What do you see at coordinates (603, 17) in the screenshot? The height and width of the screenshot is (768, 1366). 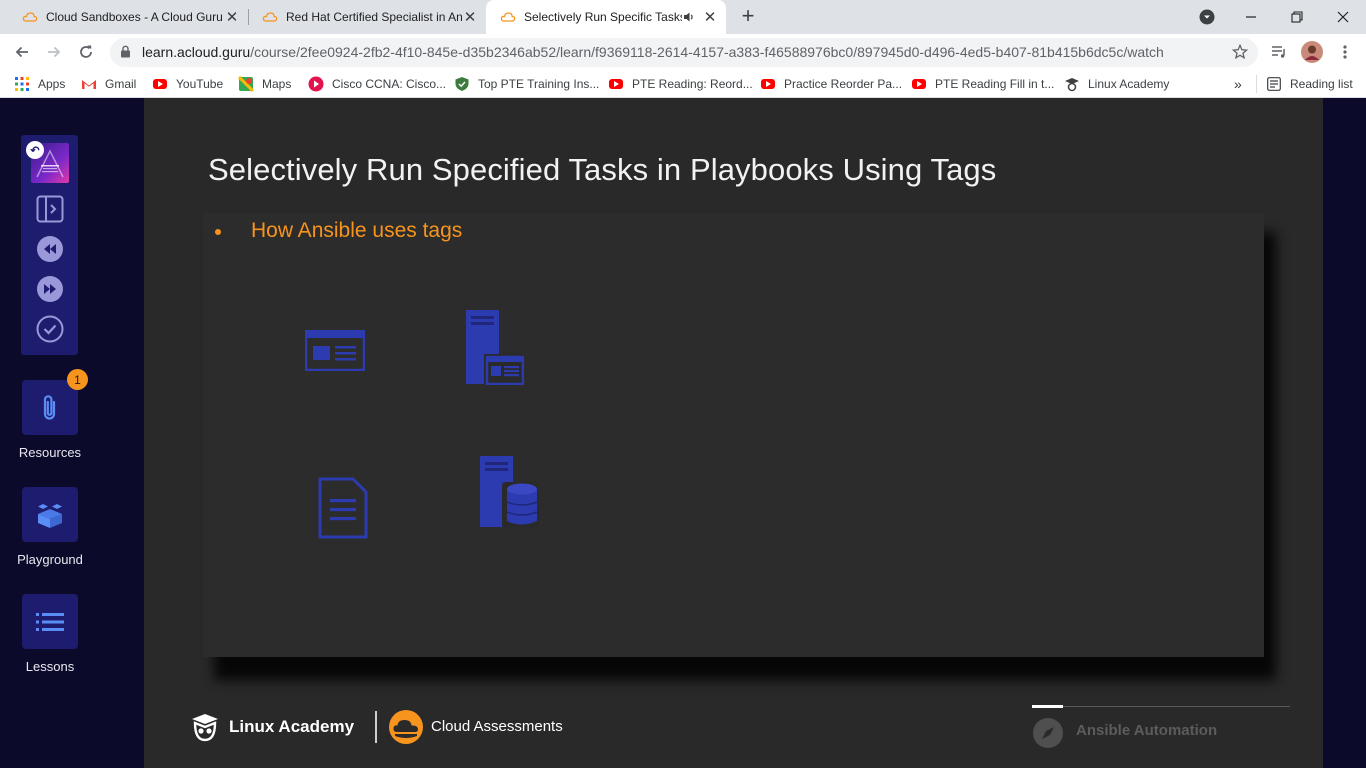 I see `tab-title: Selectively Run Specific Tasks` at bounding box center [603, 17].